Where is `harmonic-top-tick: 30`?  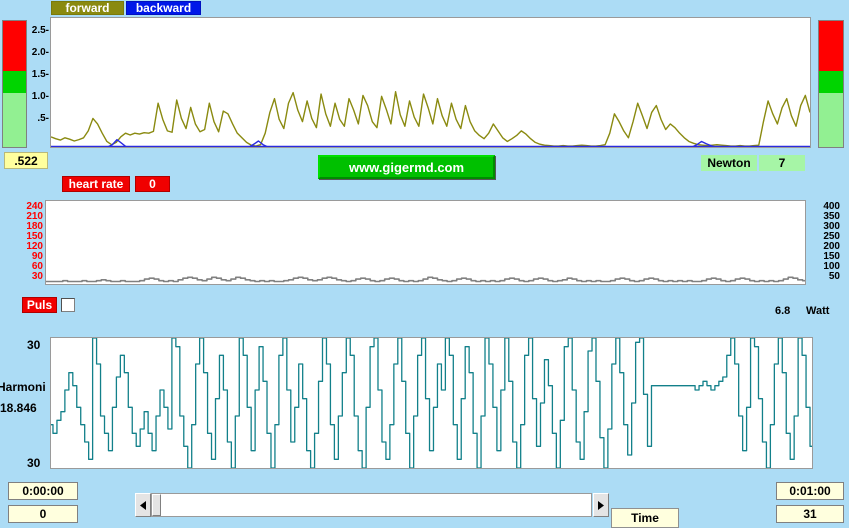 harmonic-top-tick: 30 is located at coordinates (34, 345).